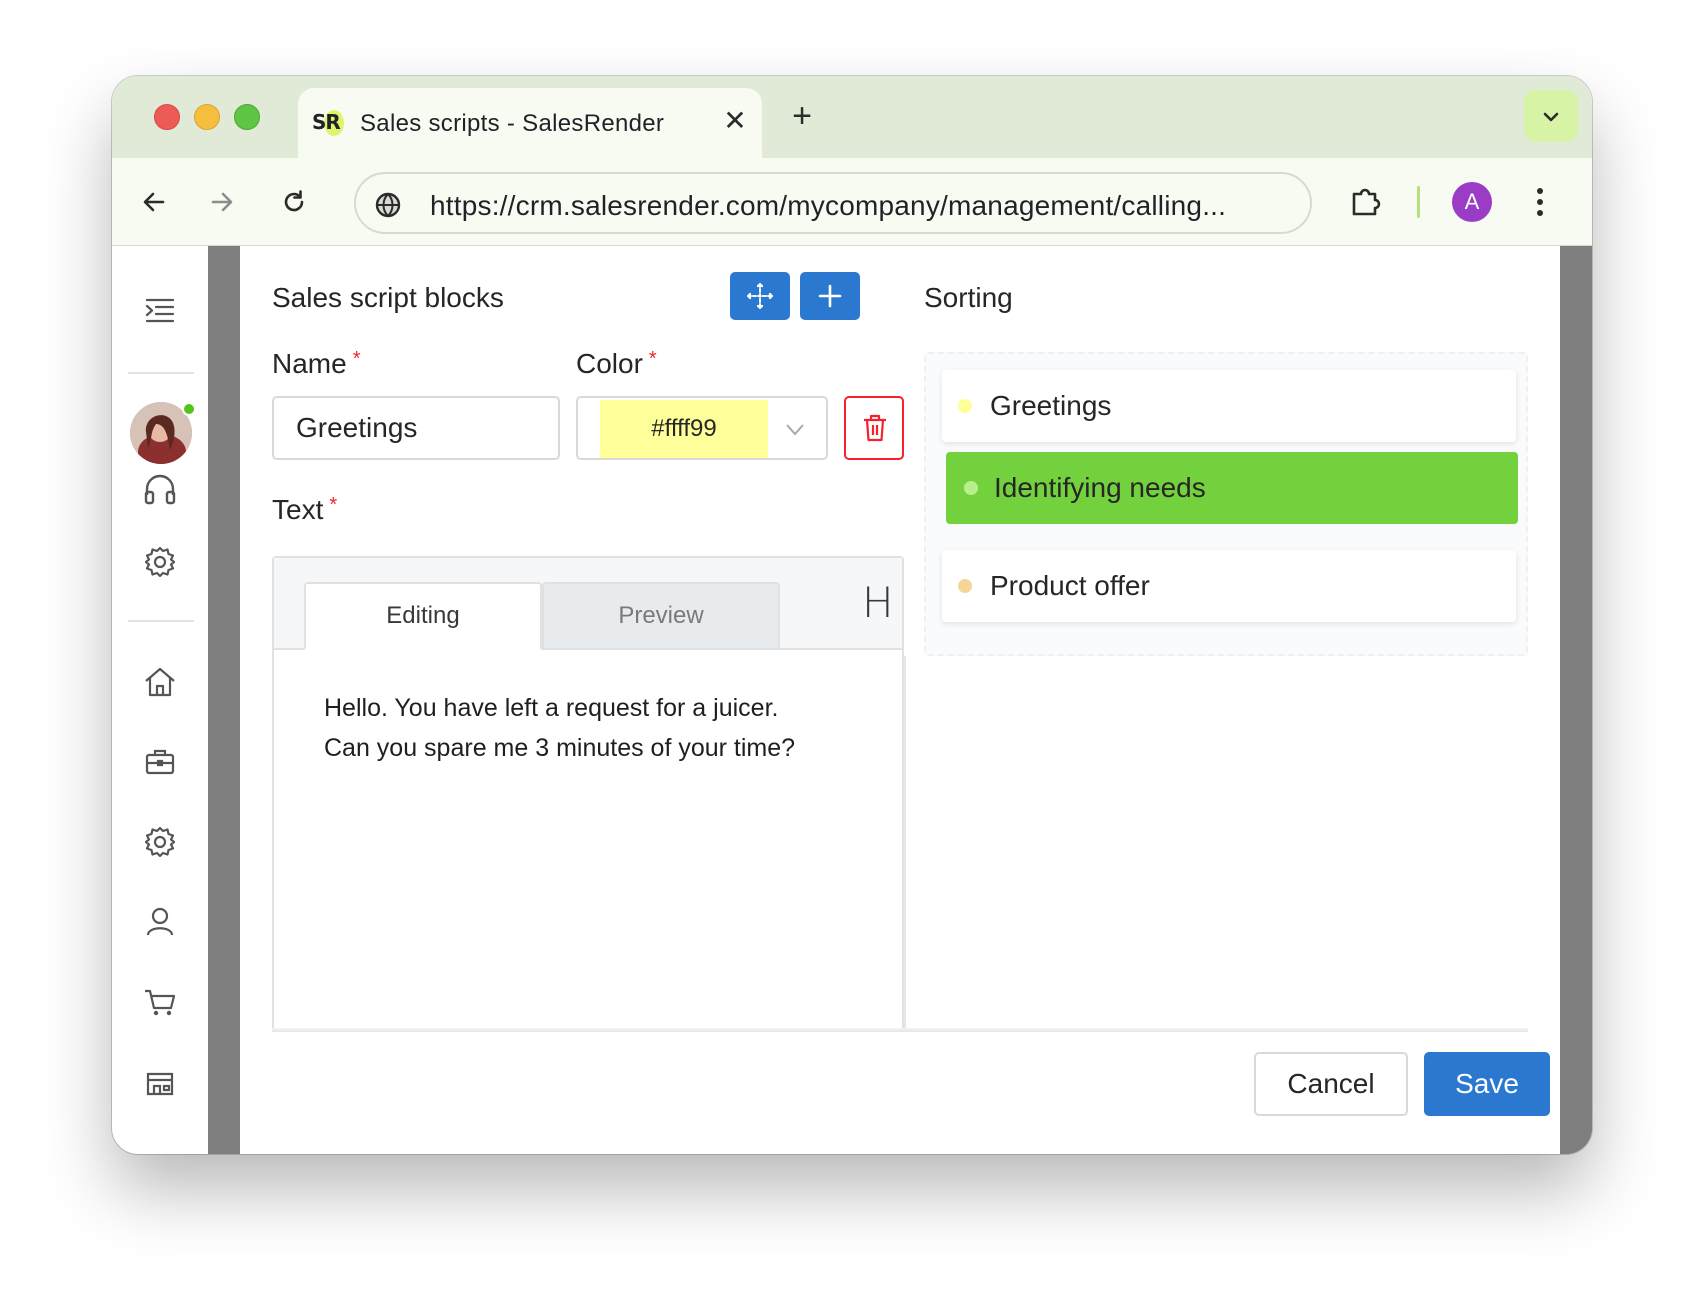 The height and width of the screenshot is (1298, 1696). Describe the element at coordinates (1331, 1084) in the screenshot. I see `cancel-button: Cancel` at that location.